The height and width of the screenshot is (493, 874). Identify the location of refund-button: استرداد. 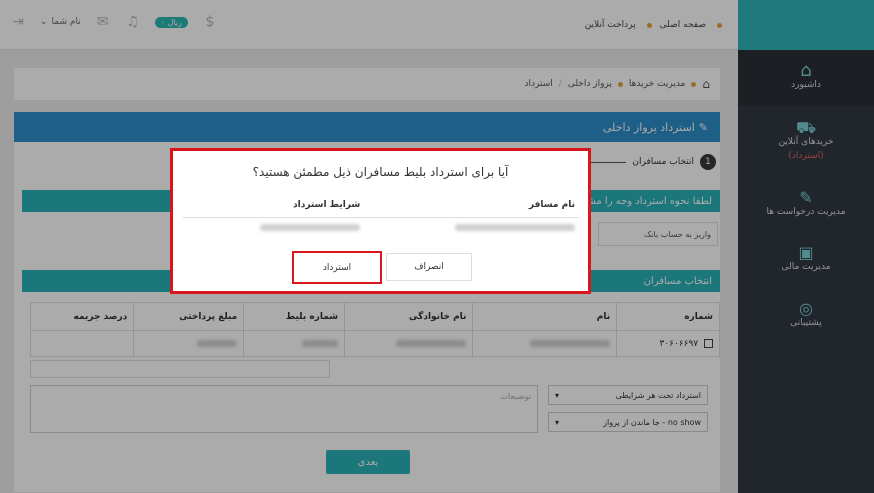
(337, 267).